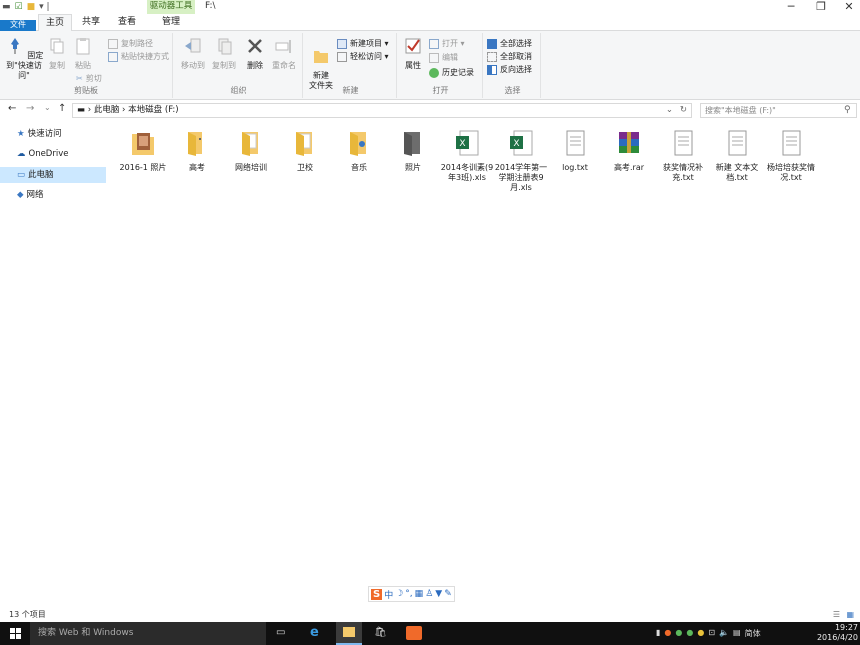 This screenshot has width=860, height=645. What do you see at coordinates (30, 108) in the screenshot?
I see `forward-arrow-icon: →` at bounding box center [30, 108].